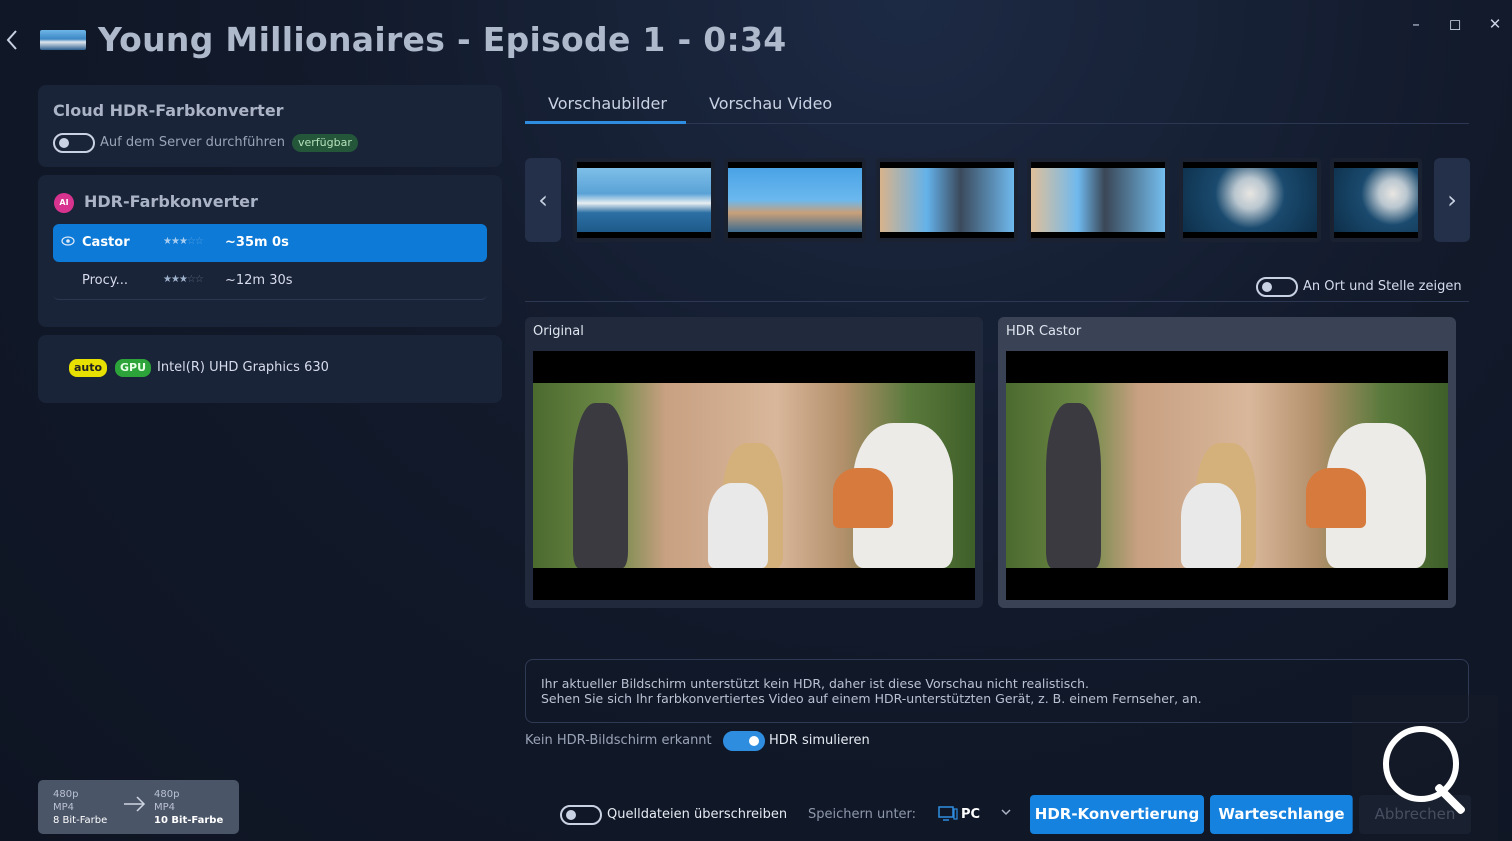 This screenshot has height=841, width=1512. What do you see at coordinates (1416, 24) in the screenshot?
I see `minimize-button: –` at bounding box center [1416, 24].